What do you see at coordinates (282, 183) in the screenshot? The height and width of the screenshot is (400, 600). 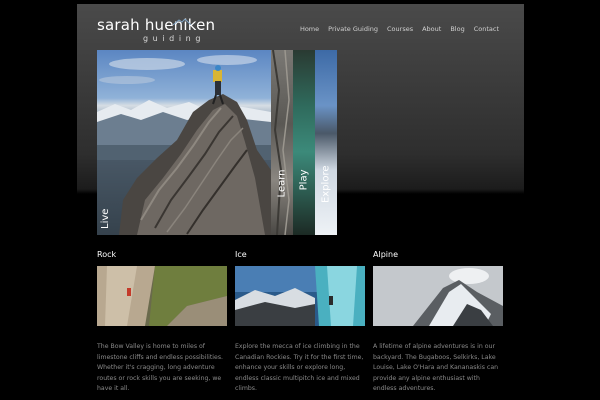 I see `slide-label-learn: Learn` at bounding box center [282, 183].